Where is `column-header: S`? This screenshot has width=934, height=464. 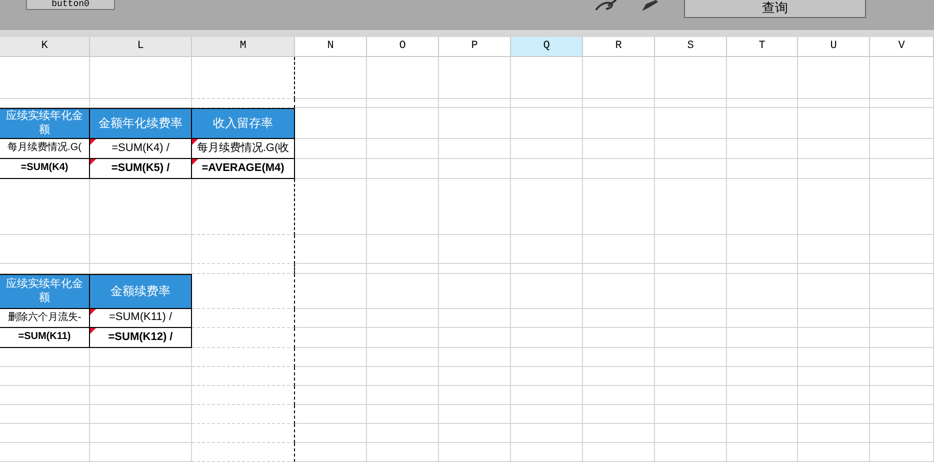 column-header: S is located at coordinates (691, 47).